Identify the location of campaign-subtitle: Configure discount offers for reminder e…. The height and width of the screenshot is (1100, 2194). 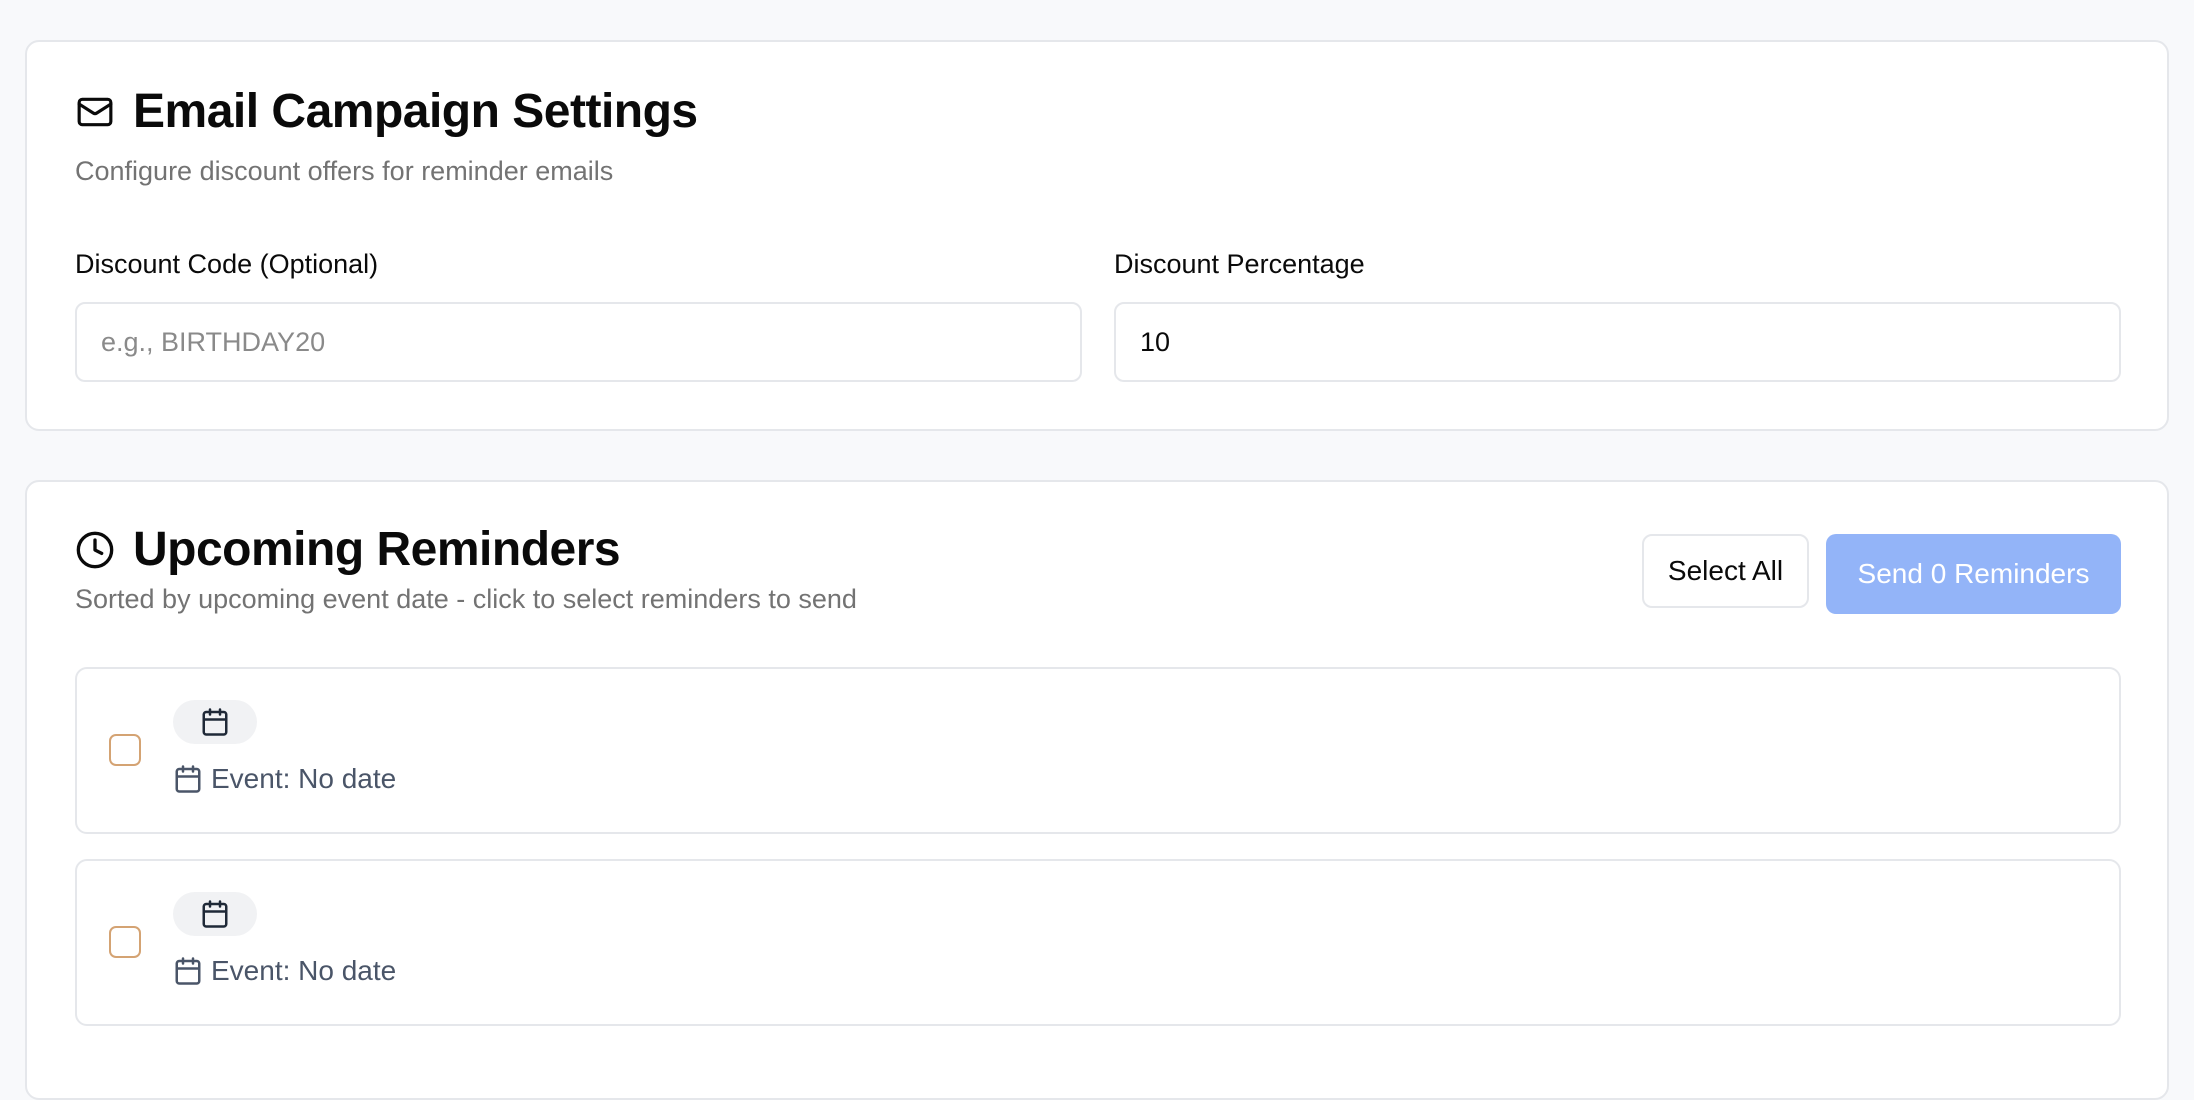
(344, 171).